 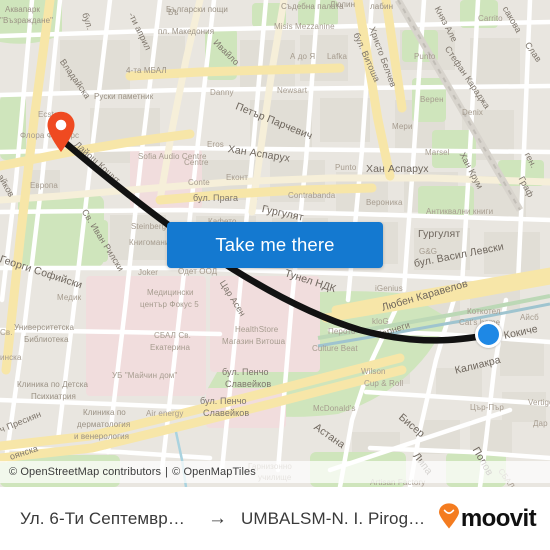 I want to click on take-me-there-button: Take me there, so click(x=275, y=245).